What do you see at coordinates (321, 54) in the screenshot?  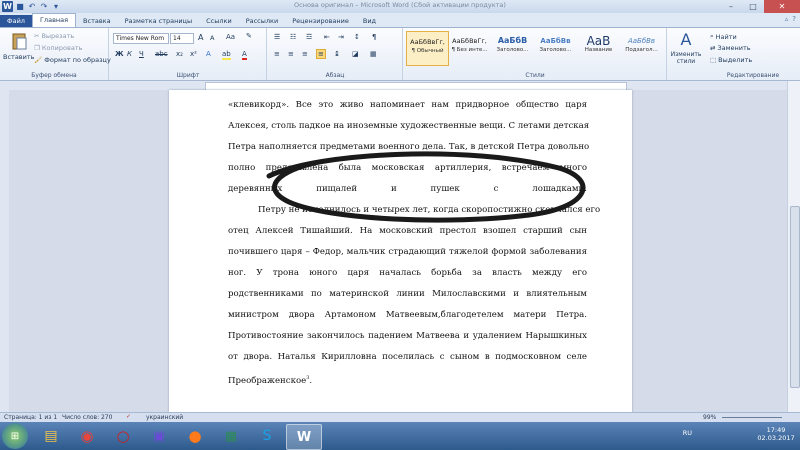 I see `justify-icon: ≡` at bounding box center [321, 54].